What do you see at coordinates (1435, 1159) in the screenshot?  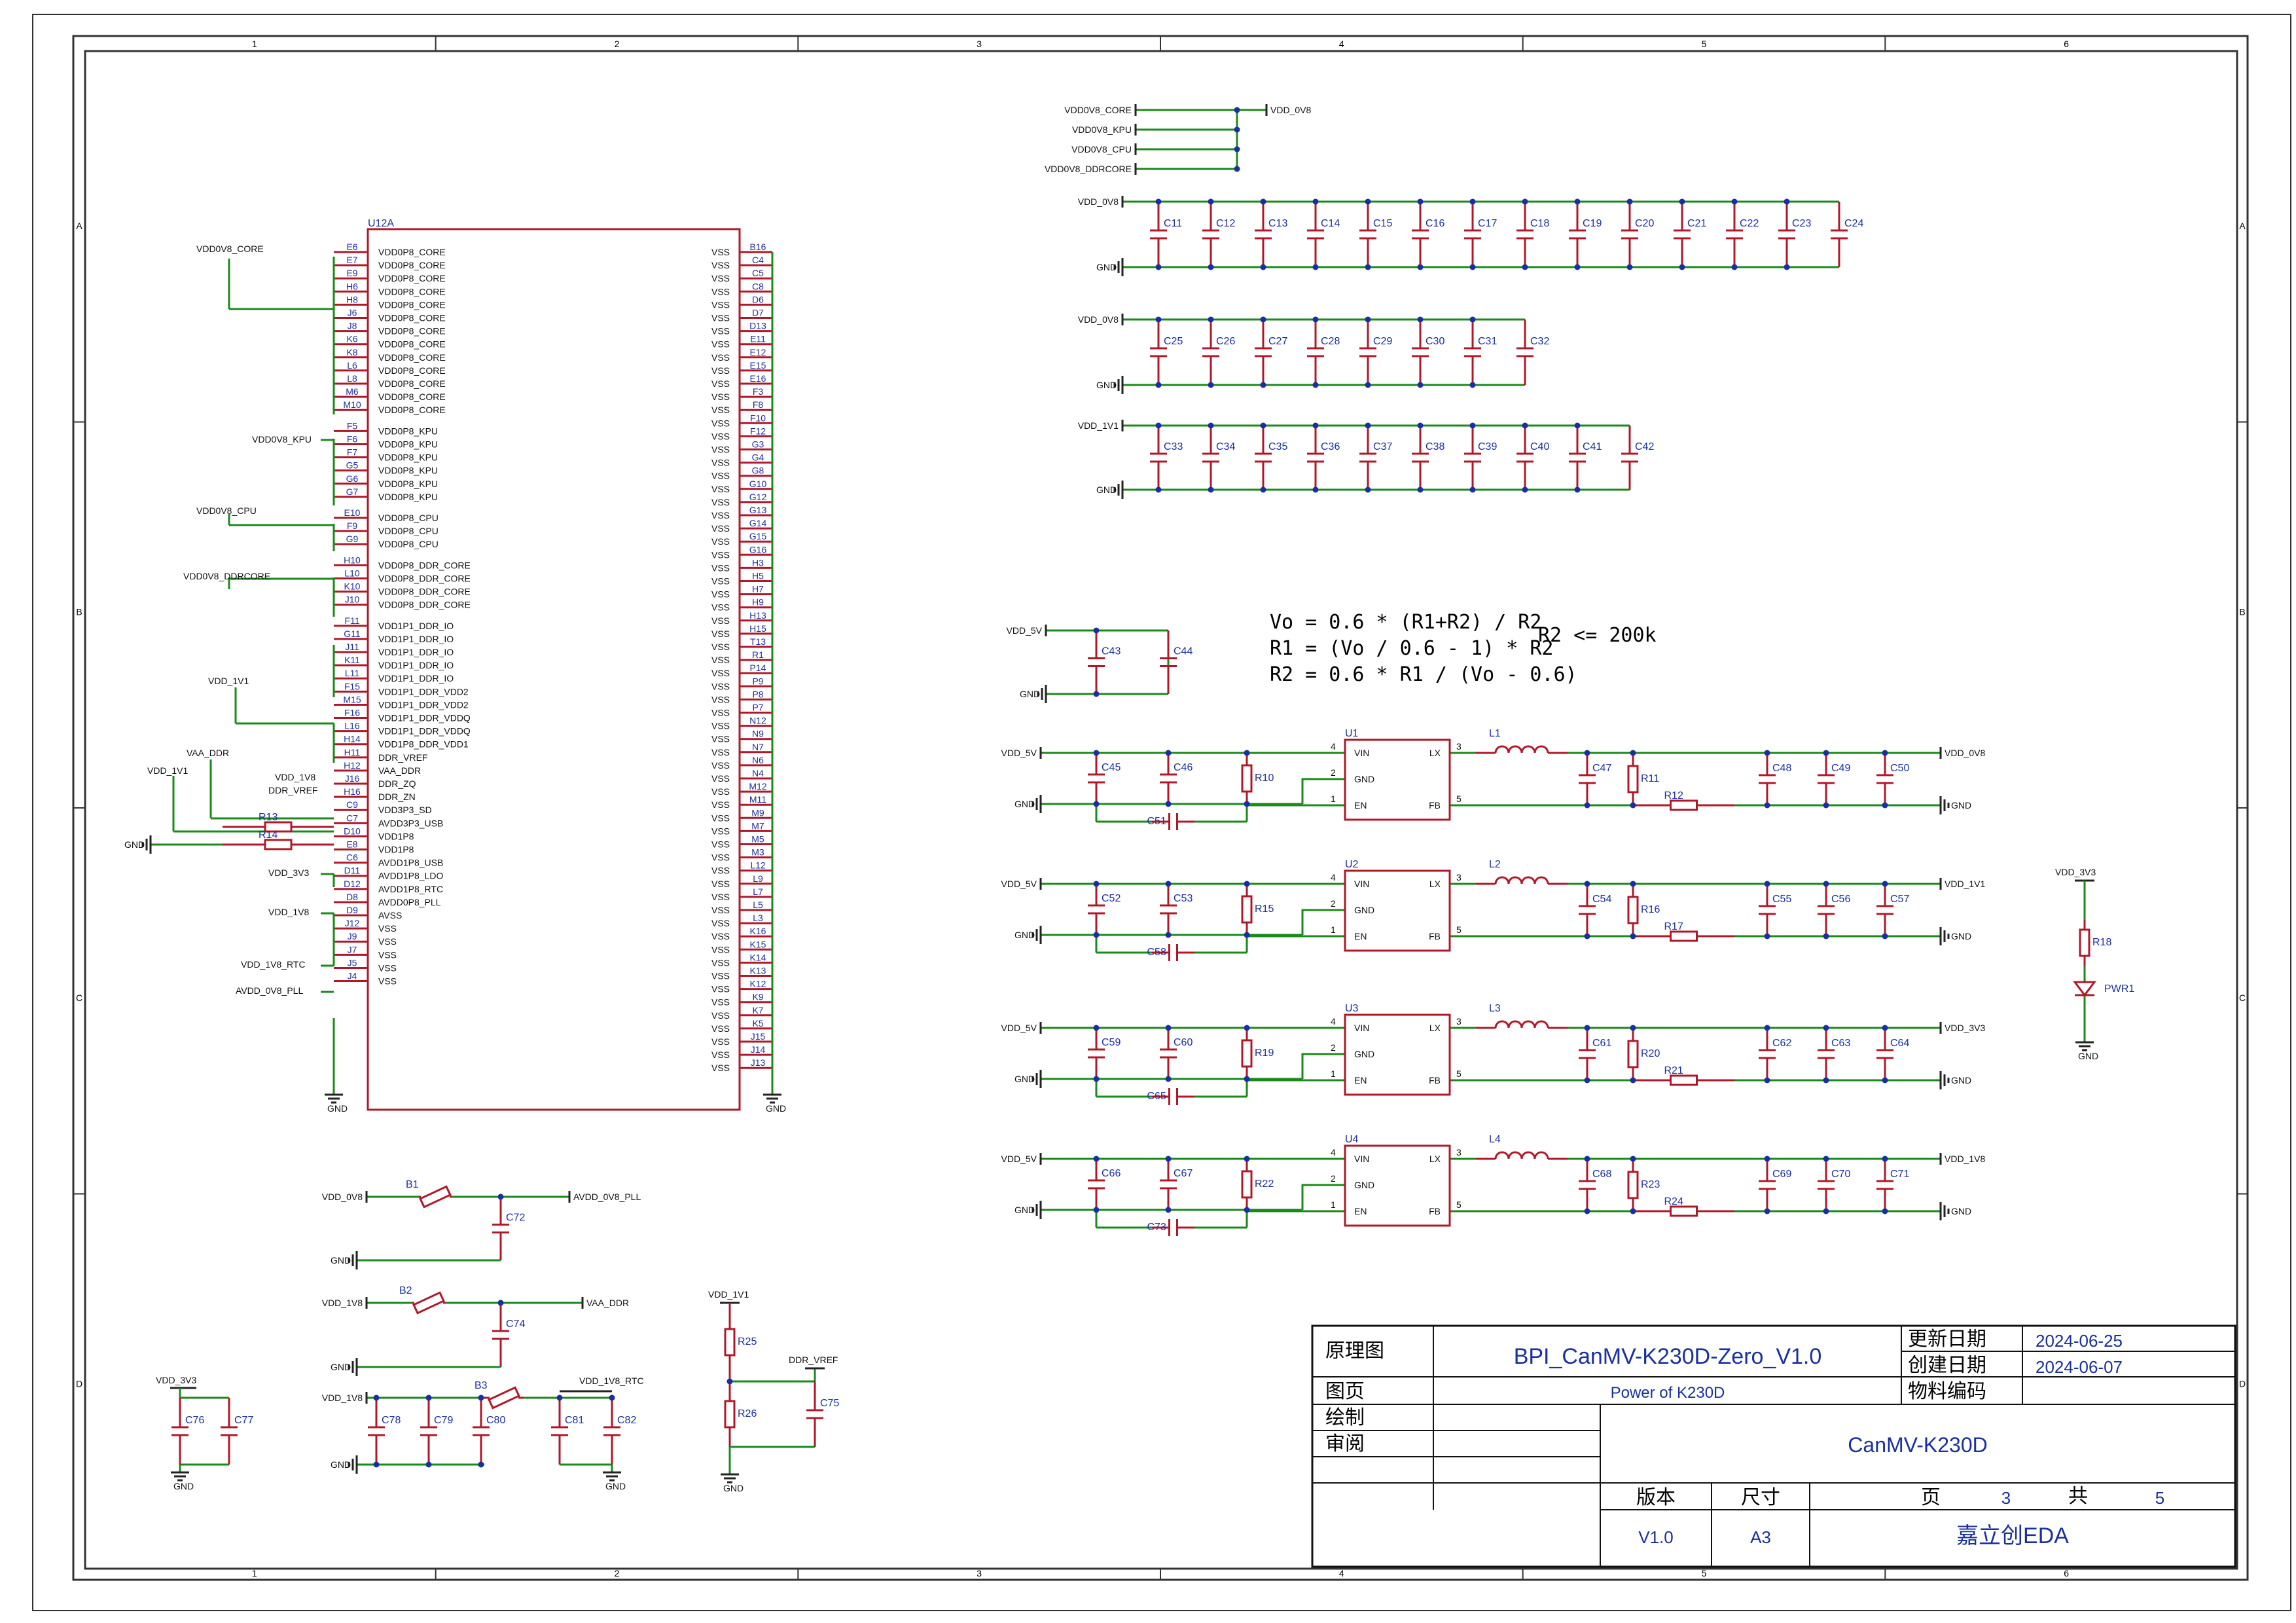 I see `pin-lx: LX` at bounding box center [1435, 1159].